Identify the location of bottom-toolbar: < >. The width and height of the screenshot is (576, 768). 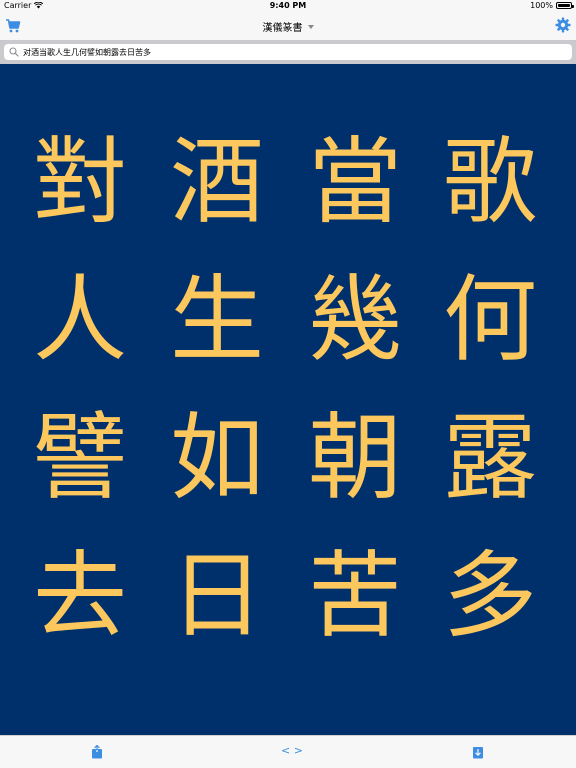
(288, 751).